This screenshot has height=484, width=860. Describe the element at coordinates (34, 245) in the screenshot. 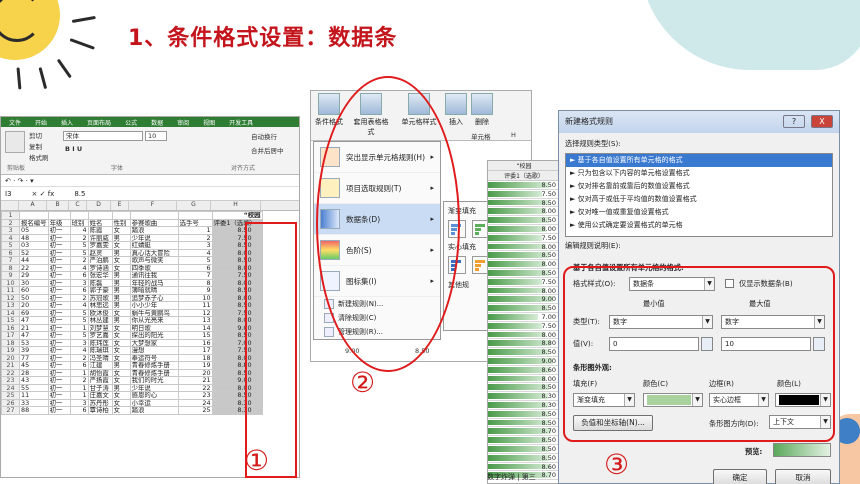

I see `table-cell: 03` at that location.